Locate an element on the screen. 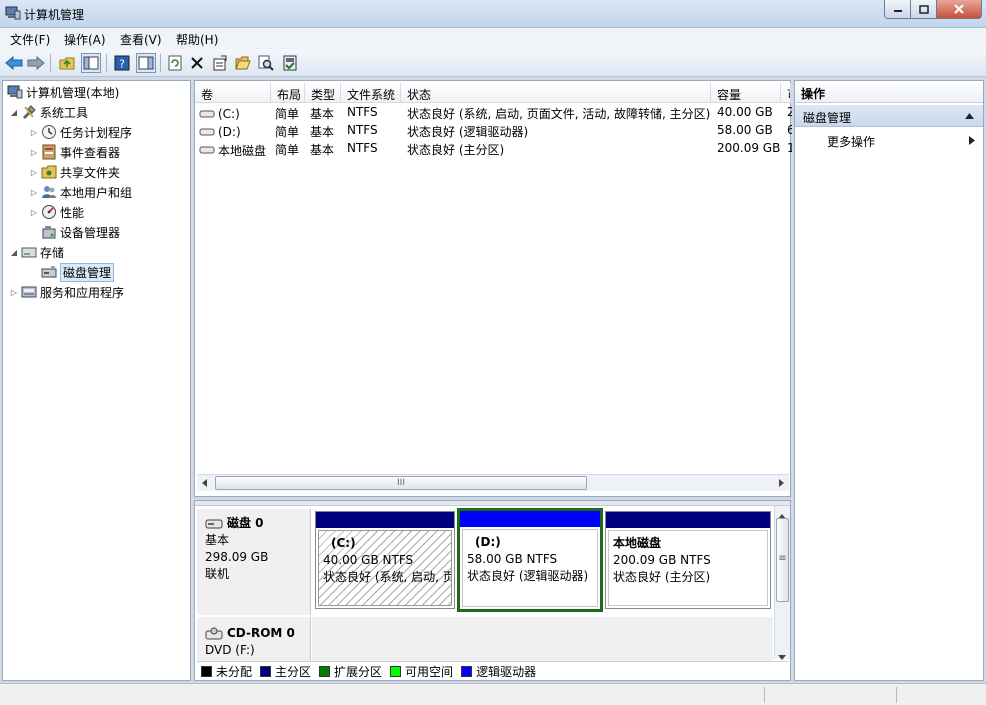  volume-status: 状态良好 (主分区) is located at coordinates (456, 150).